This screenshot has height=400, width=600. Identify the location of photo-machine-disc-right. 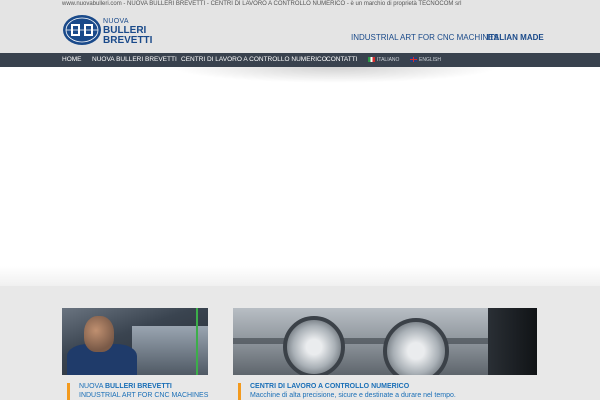
(416, 346).